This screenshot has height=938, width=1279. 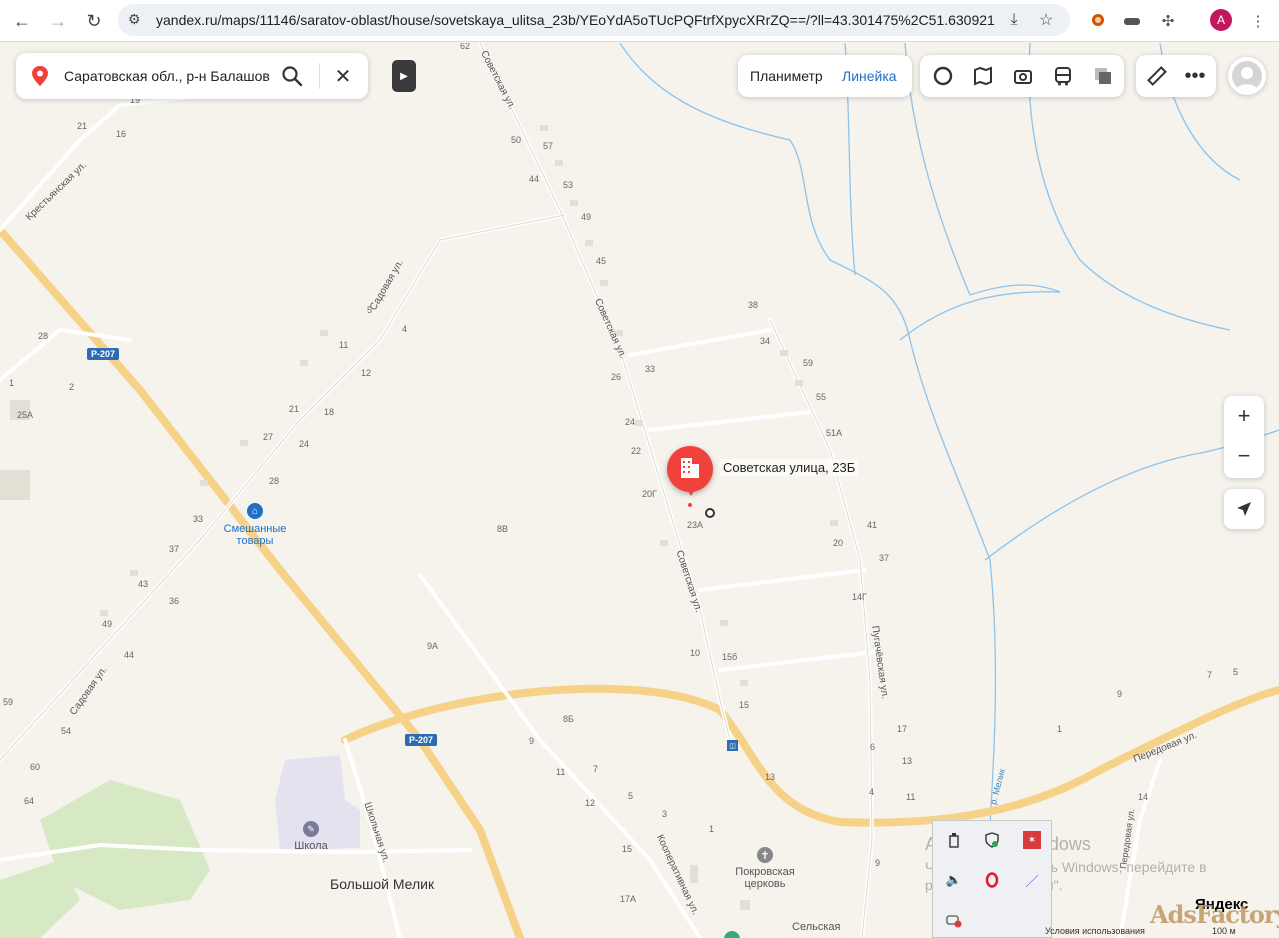 What do you see at coordinates (1032, 840) in the screenshot?
I see `screen-capture-icon: ✶` at bounding box center [1032, 840].